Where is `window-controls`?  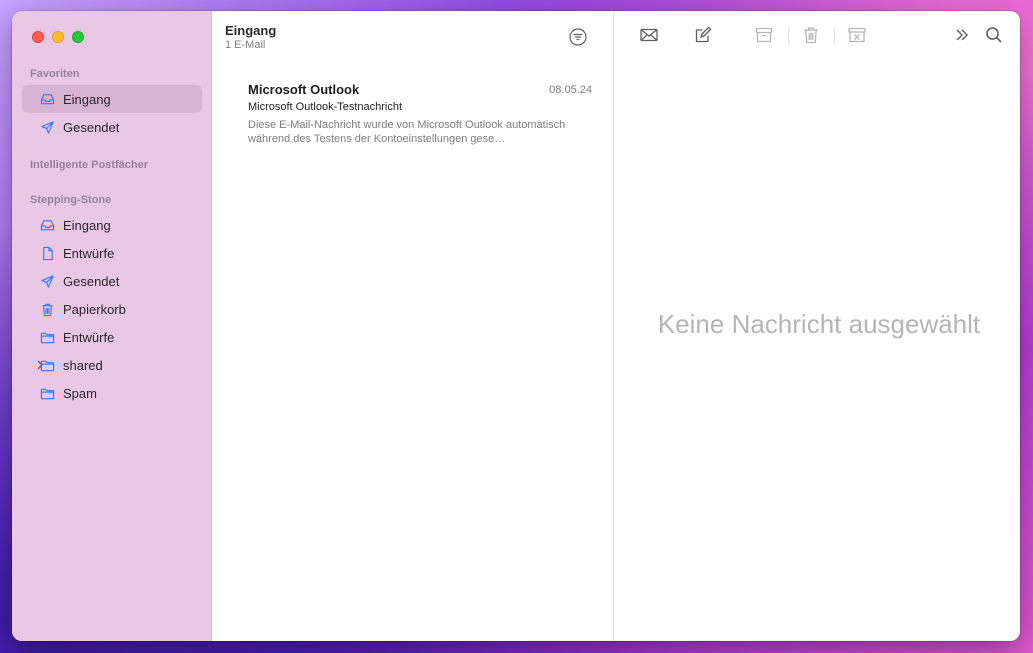 window-controls is located at coordinates (58, 37).